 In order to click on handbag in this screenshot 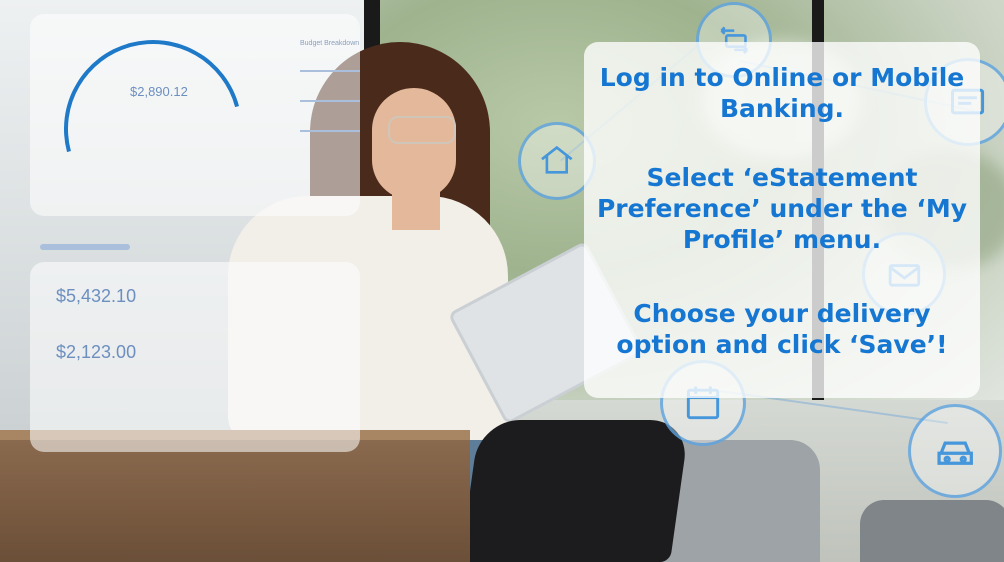, I will do `click(575, 491)`.